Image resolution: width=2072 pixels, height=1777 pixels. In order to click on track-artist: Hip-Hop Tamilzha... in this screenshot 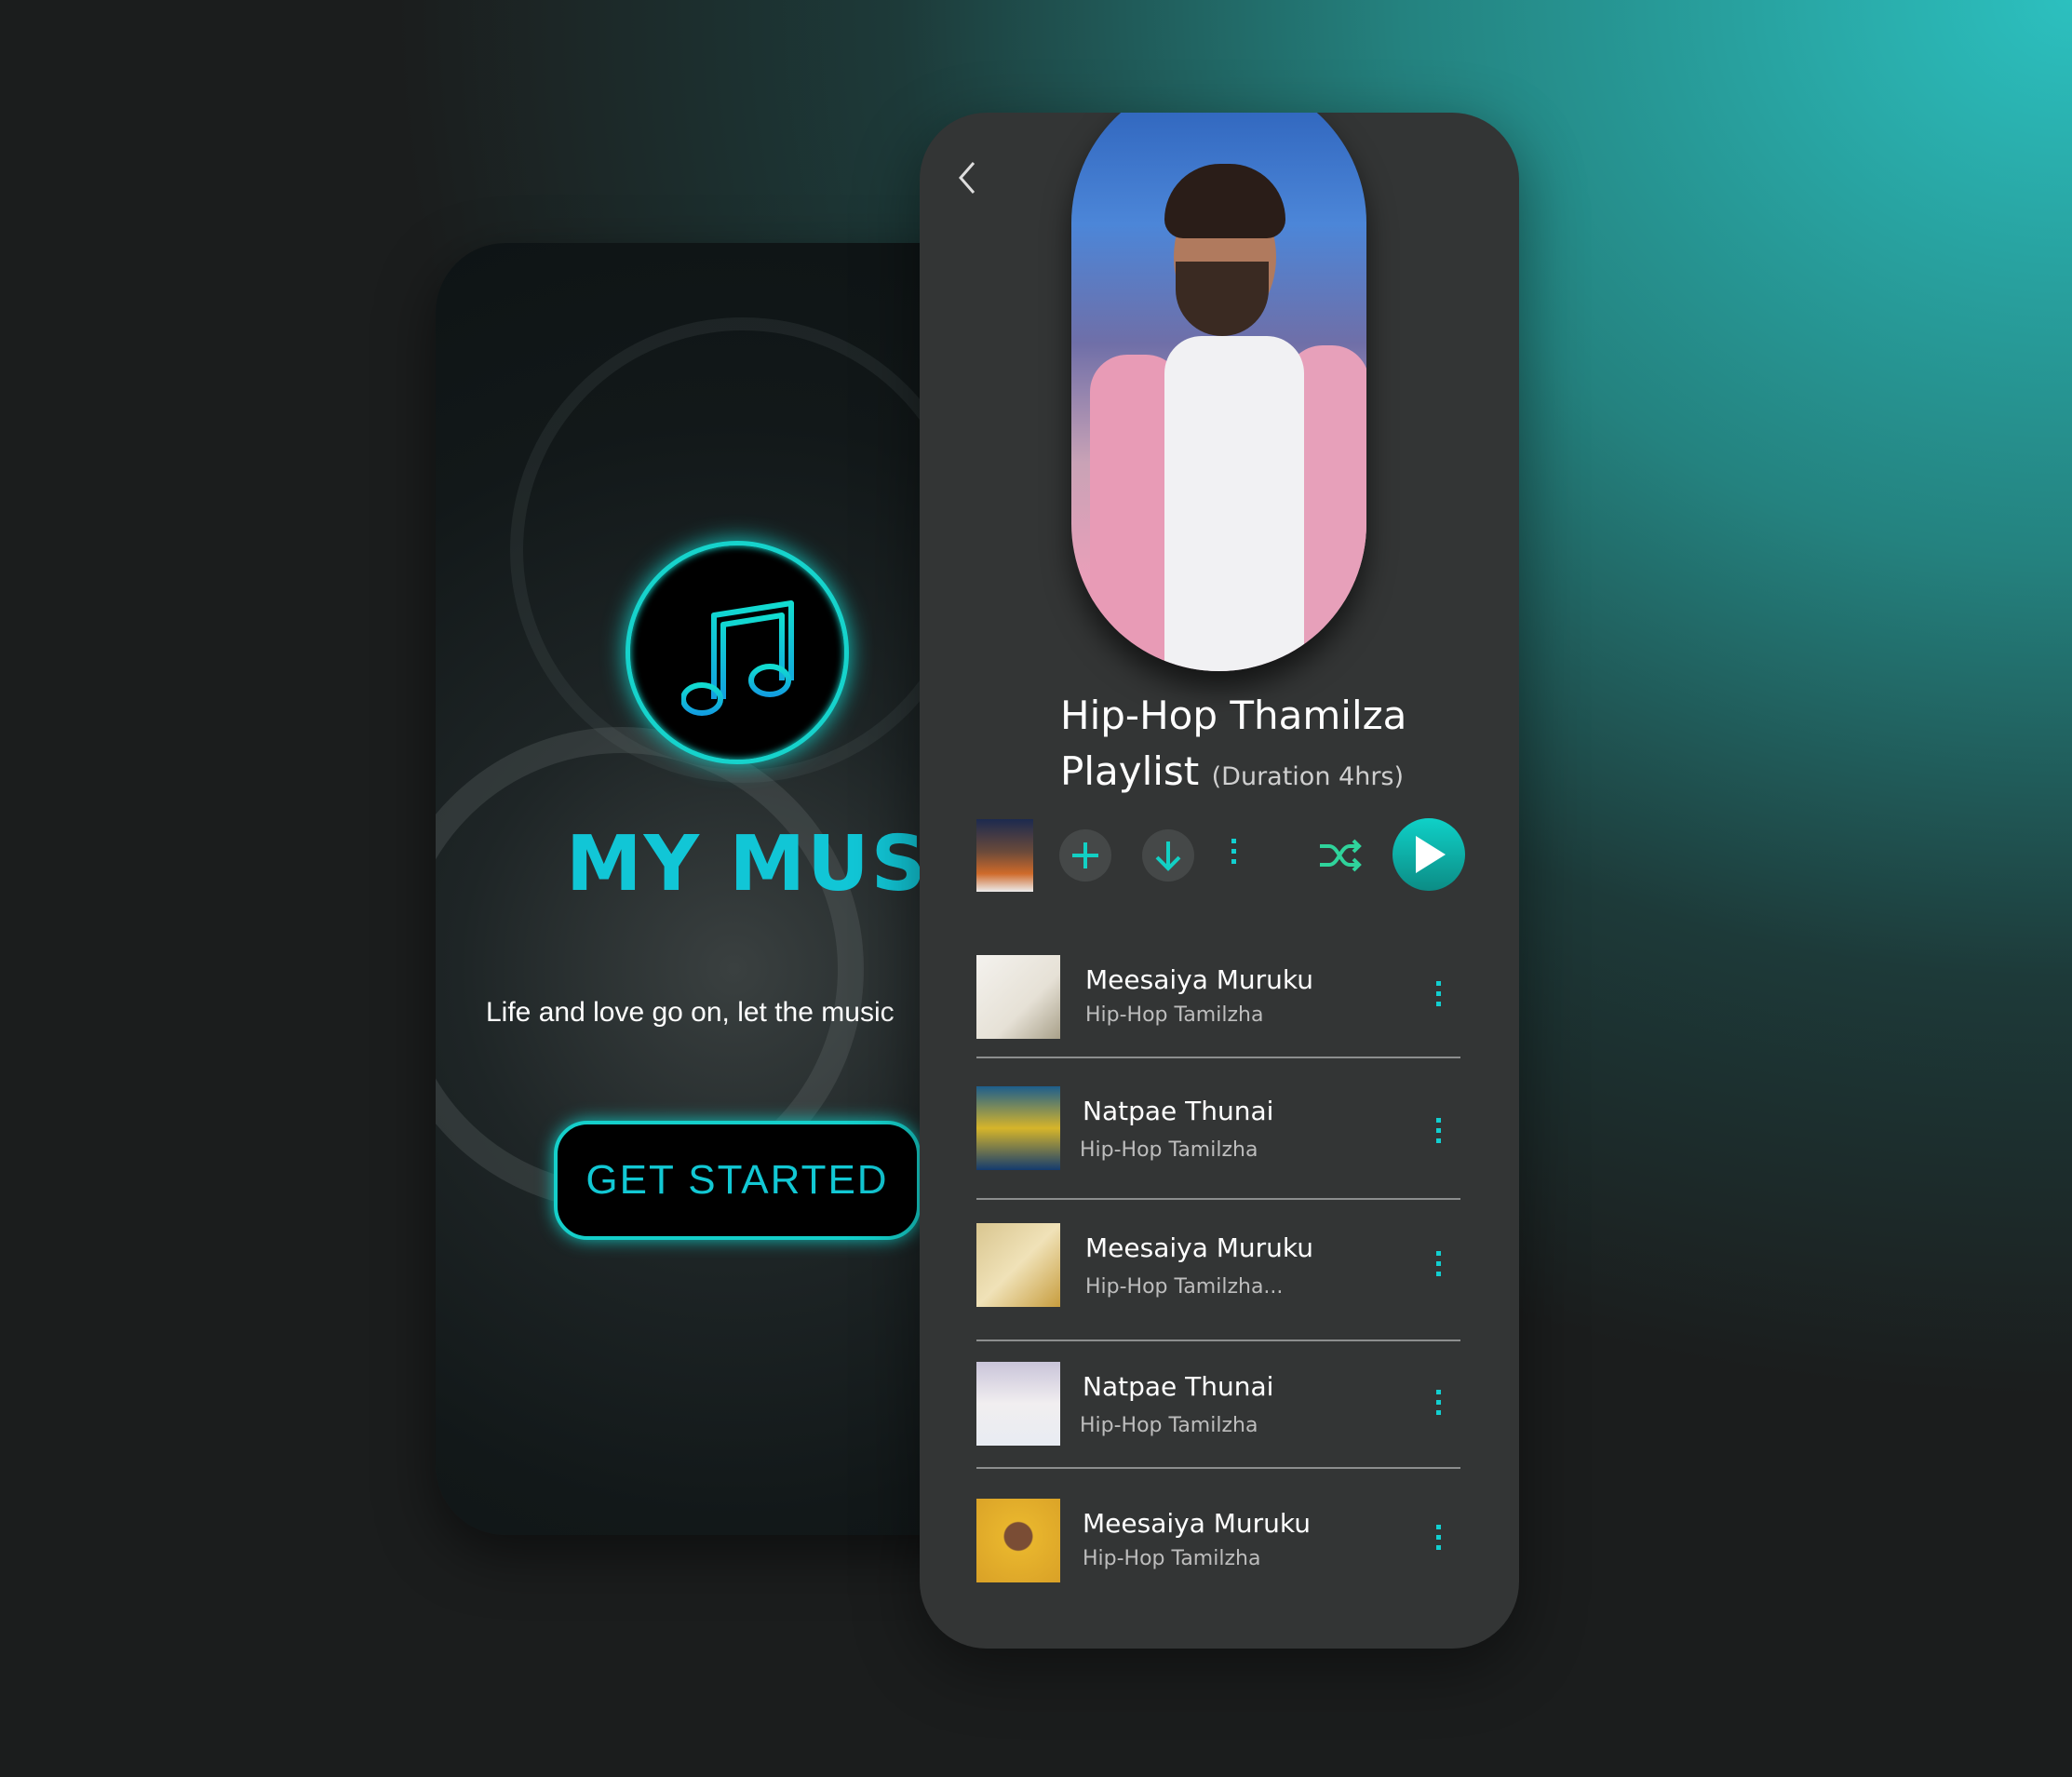, I will do `click(1184, 1287)`.